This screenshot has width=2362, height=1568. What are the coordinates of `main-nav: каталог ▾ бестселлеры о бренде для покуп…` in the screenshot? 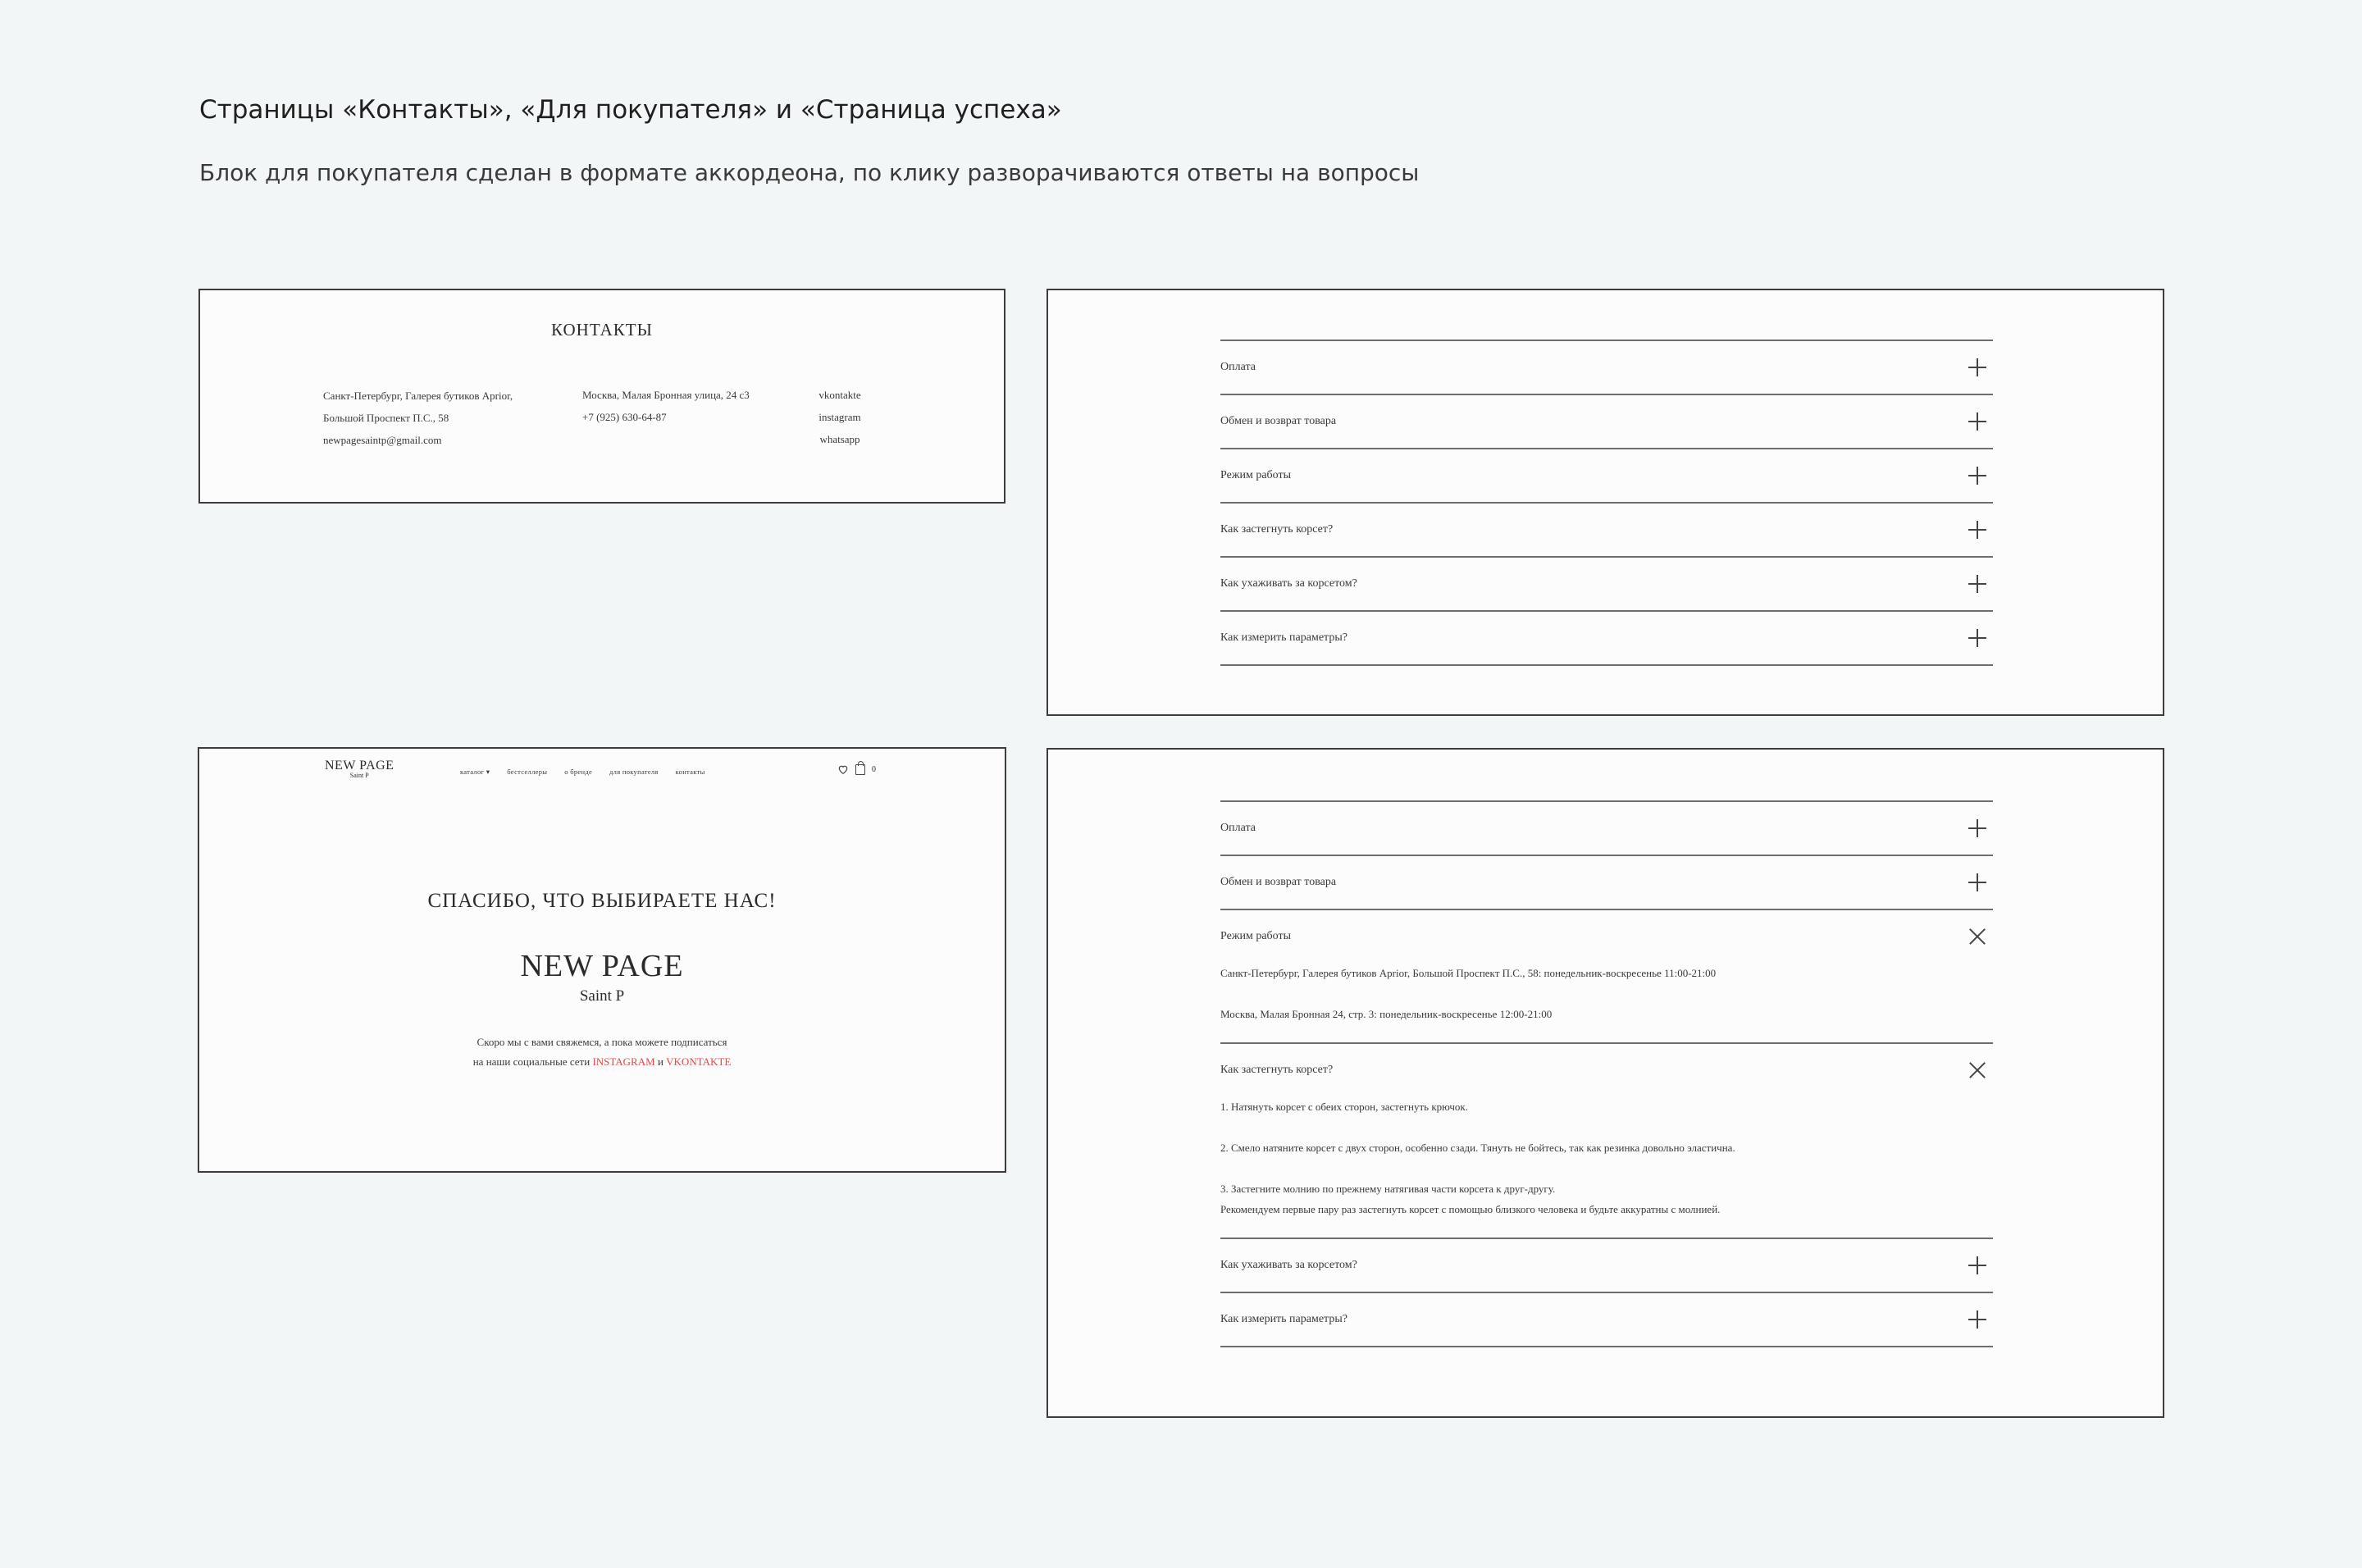 It's located at (582, 773).